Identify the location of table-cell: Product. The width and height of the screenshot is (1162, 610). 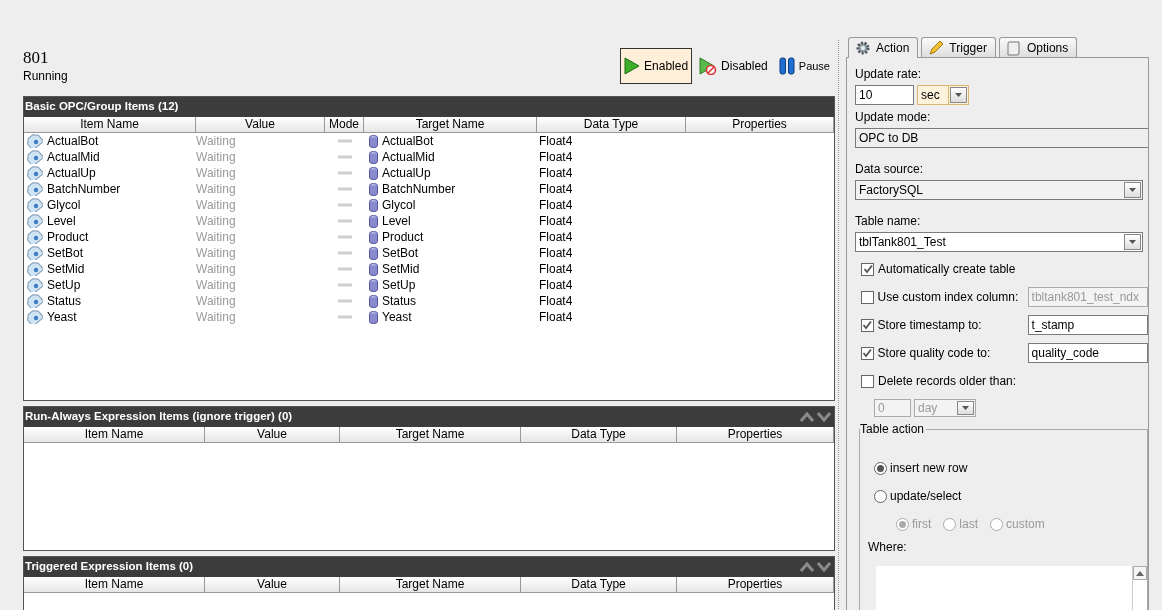
(68, 237).